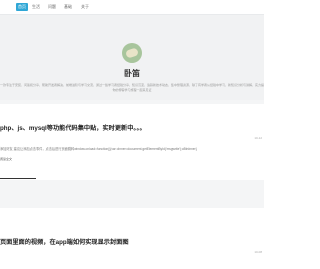  I want to click on nav-item-basics: 基础, so click(68, 7).